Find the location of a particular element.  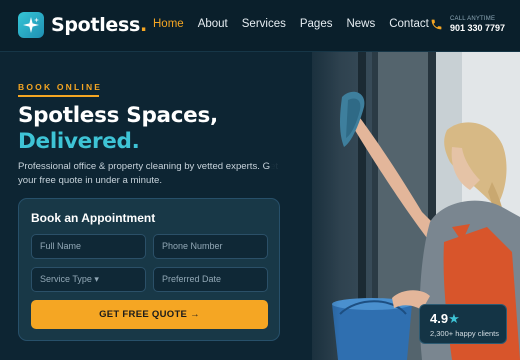

phone-number-field: Phone Number is located at coordinates (210, 246).